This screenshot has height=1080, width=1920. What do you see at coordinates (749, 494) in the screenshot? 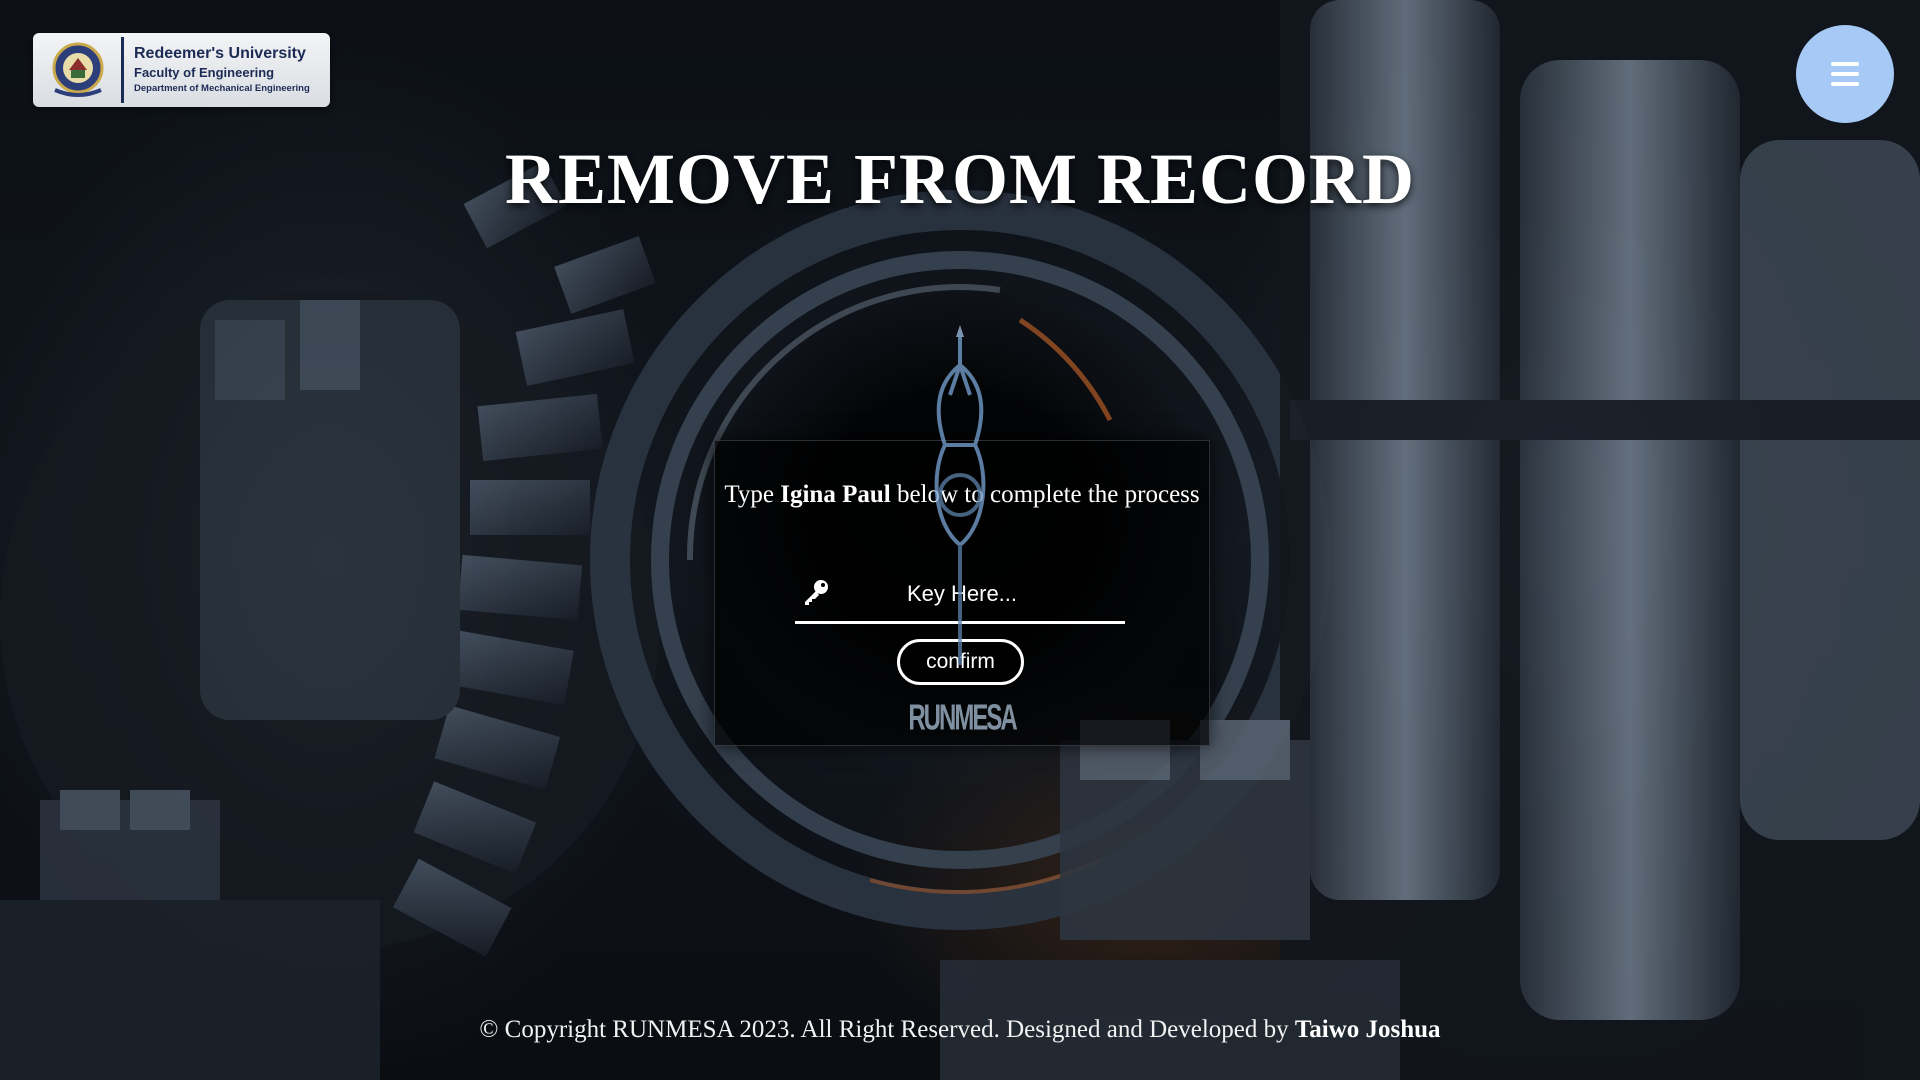
I see `prompt-prefix: Type` at bounding box center [749, 494].